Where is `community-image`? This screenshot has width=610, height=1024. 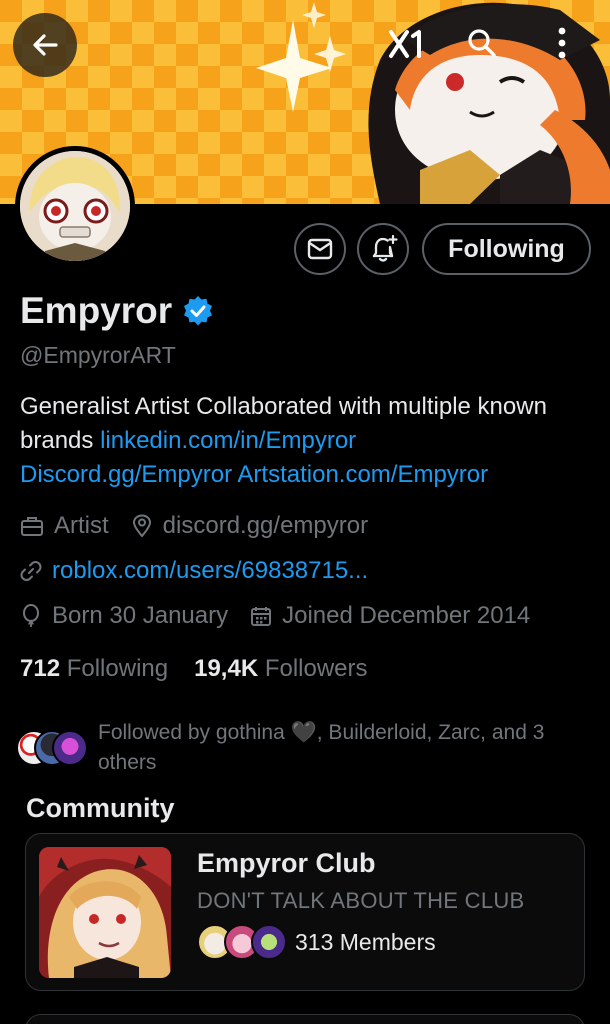
community-image is located at coordinates (105, 912).